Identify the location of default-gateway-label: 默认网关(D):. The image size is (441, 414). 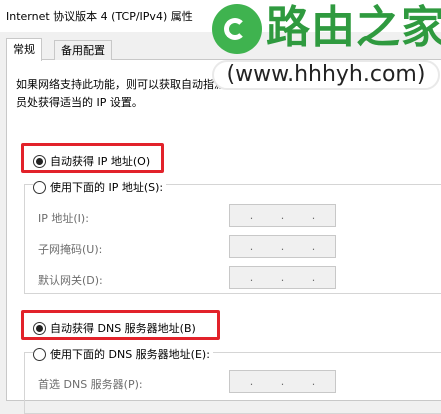
(70, 280).